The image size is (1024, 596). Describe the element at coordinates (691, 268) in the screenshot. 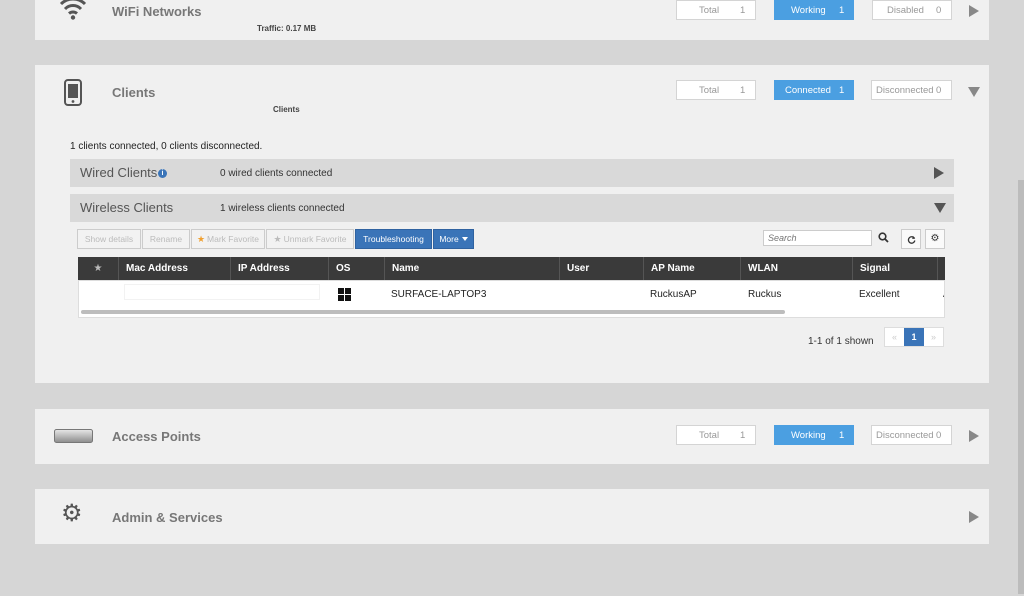

I see `col-ap-name: AP Name` at that location.